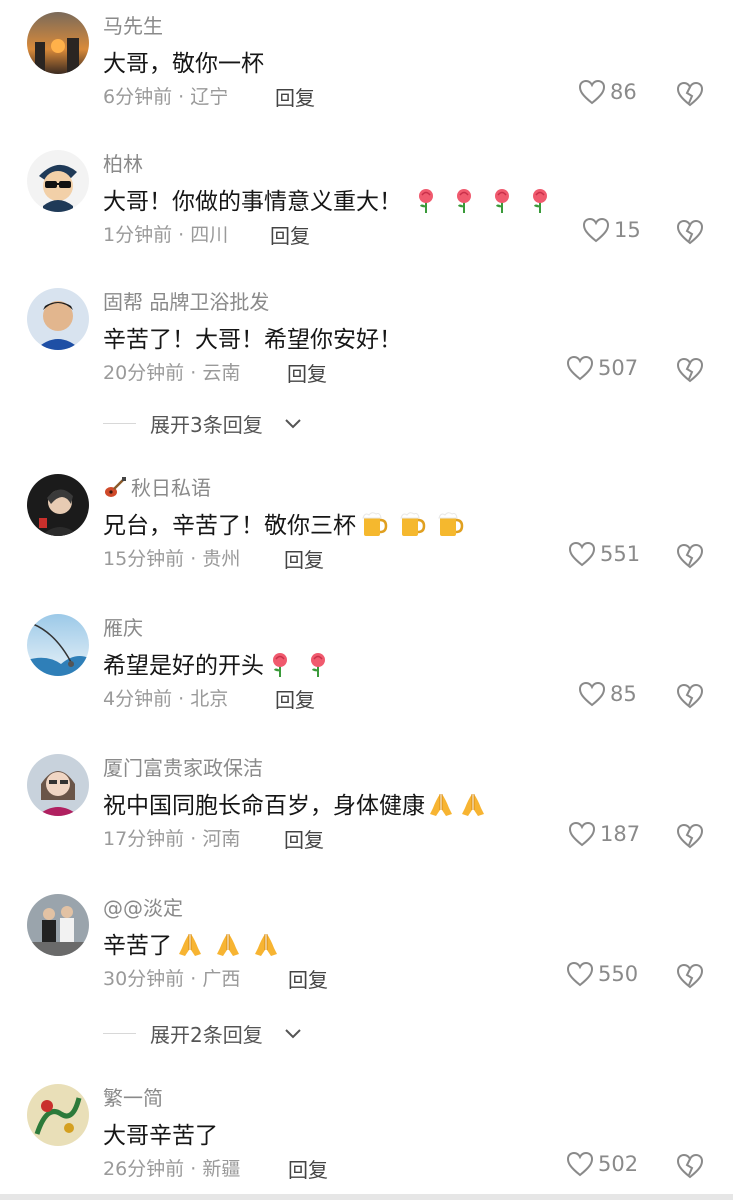 This screenshot has height=1200, width=733. Describe the element at coordinates (618, 1164) in the screenshot. I see `like-count: 502` at that location.